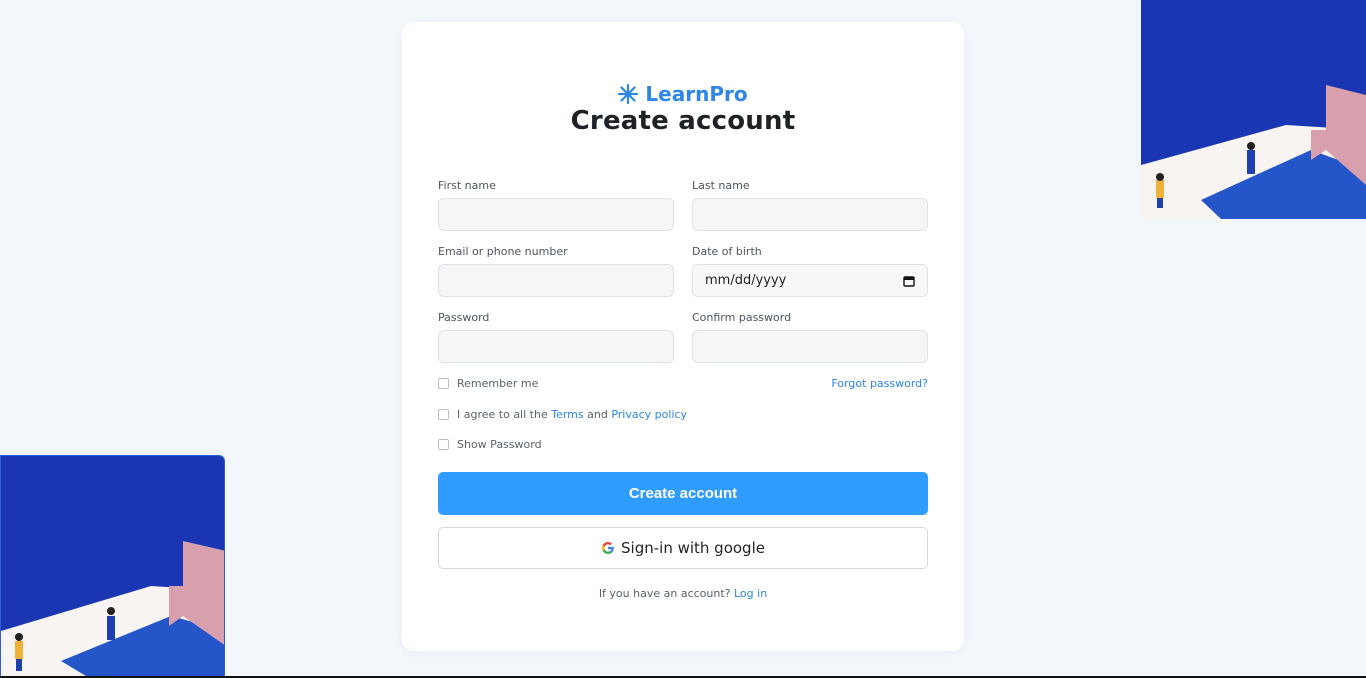 This screenshot has width=1366, height=678. Describe the element at coordinates (1253, 109) in the screenshot. I see `illustration-top-right` at that location.